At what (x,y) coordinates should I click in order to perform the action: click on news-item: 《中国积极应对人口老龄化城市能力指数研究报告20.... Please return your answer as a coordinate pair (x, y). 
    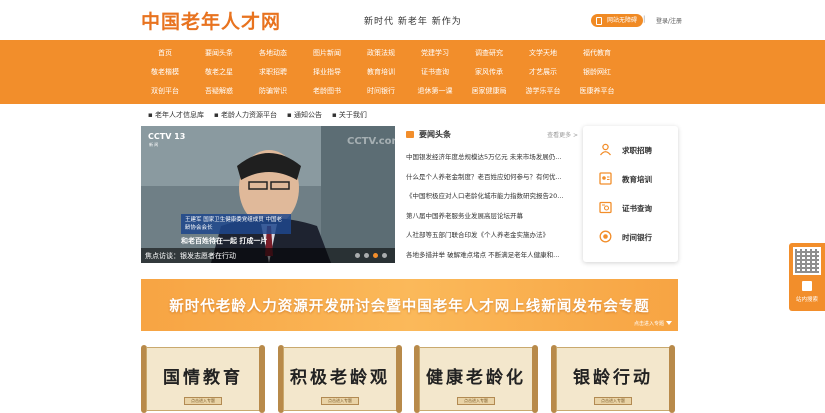
    Looking at the image, I should click on (492, 202).